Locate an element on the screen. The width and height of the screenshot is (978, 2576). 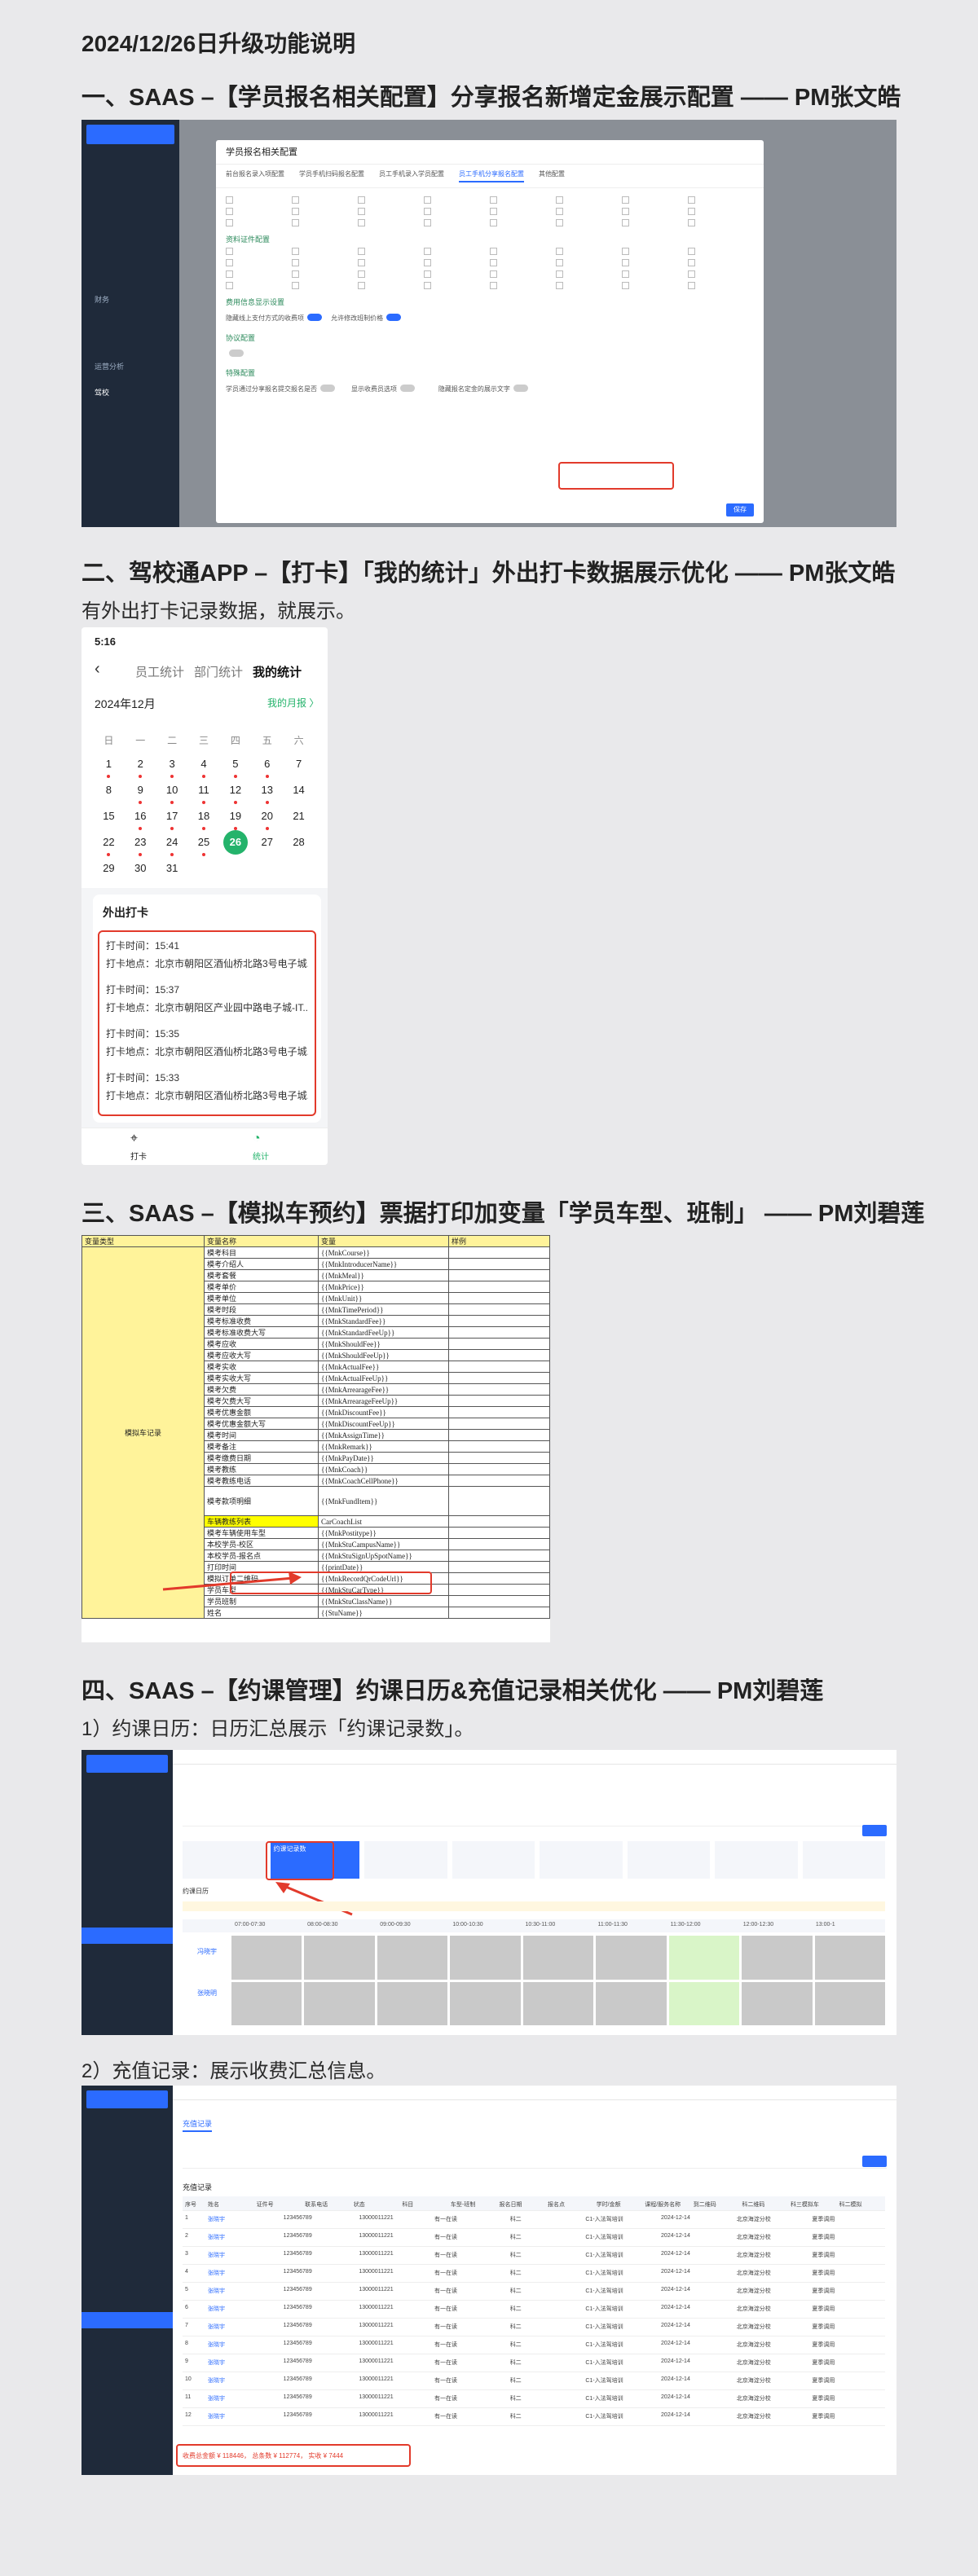
admin-nav is located at coordinates (127, 2280).